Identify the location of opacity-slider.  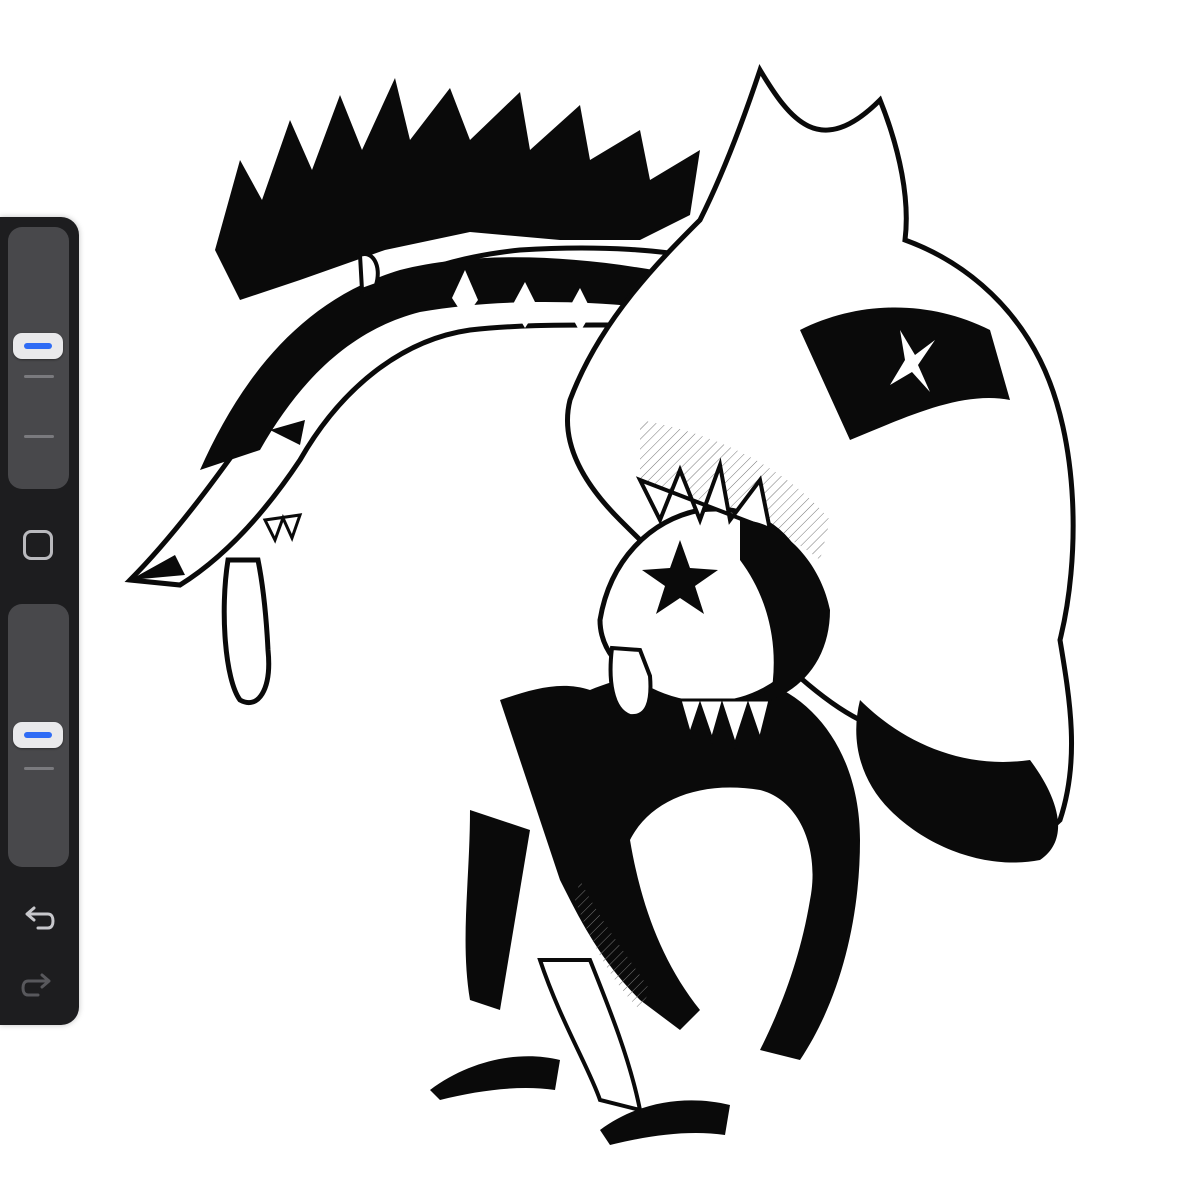
(38, 735).